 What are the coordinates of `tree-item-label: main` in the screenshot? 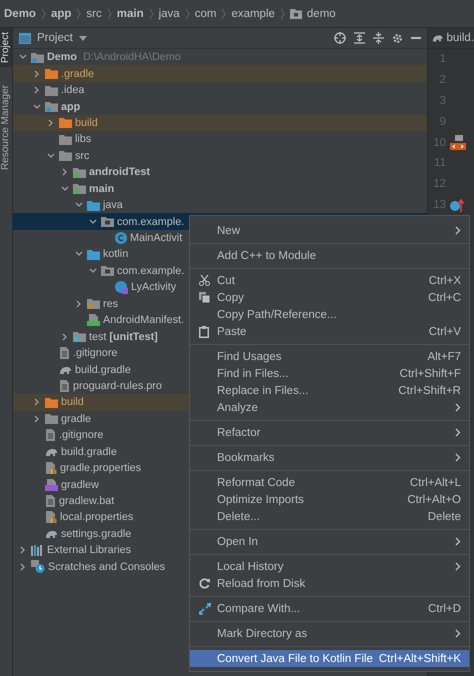 It's located at (101, 188).